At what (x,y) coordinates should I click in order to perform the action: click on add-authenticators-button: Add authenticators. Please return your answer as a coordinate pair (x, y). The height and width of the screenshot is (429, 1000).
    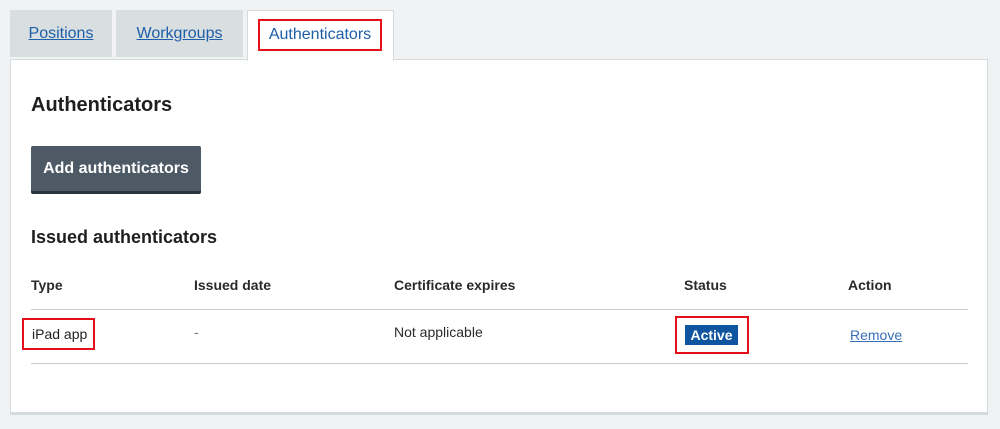
    Looking at the image, I should click on (116, 170).